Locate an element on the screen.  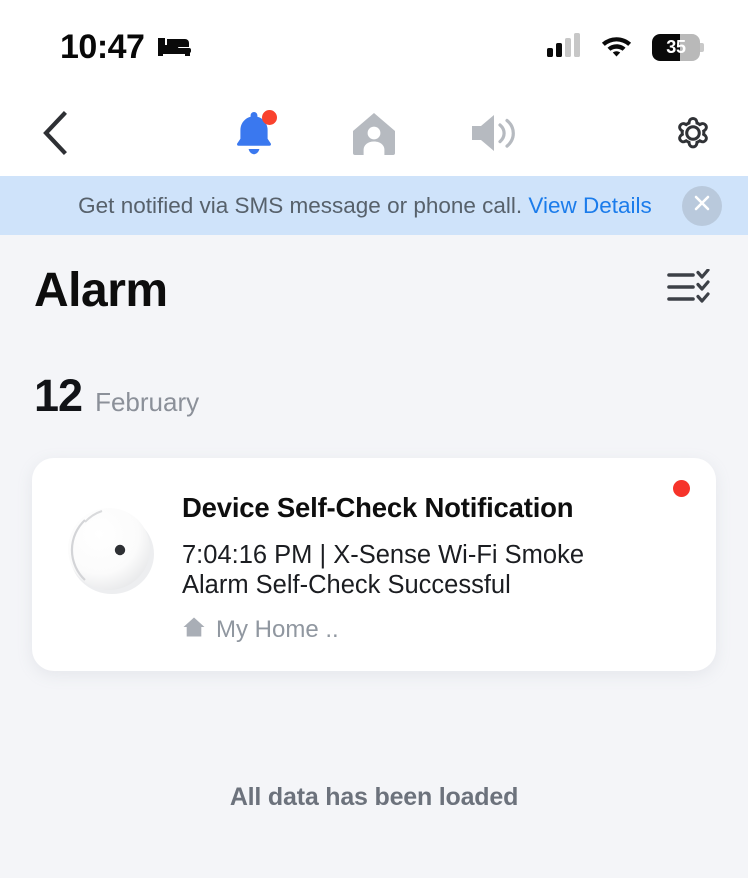
close-icon is located at coordinates (702, 205).